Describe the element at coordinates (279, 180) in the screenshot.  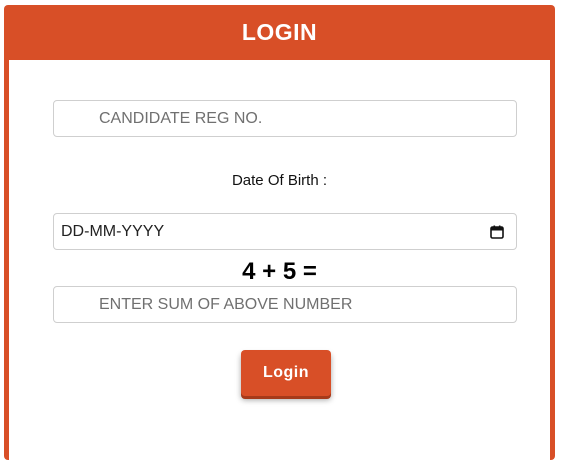
I see `dob-label: Date Of Birth :` at that location.